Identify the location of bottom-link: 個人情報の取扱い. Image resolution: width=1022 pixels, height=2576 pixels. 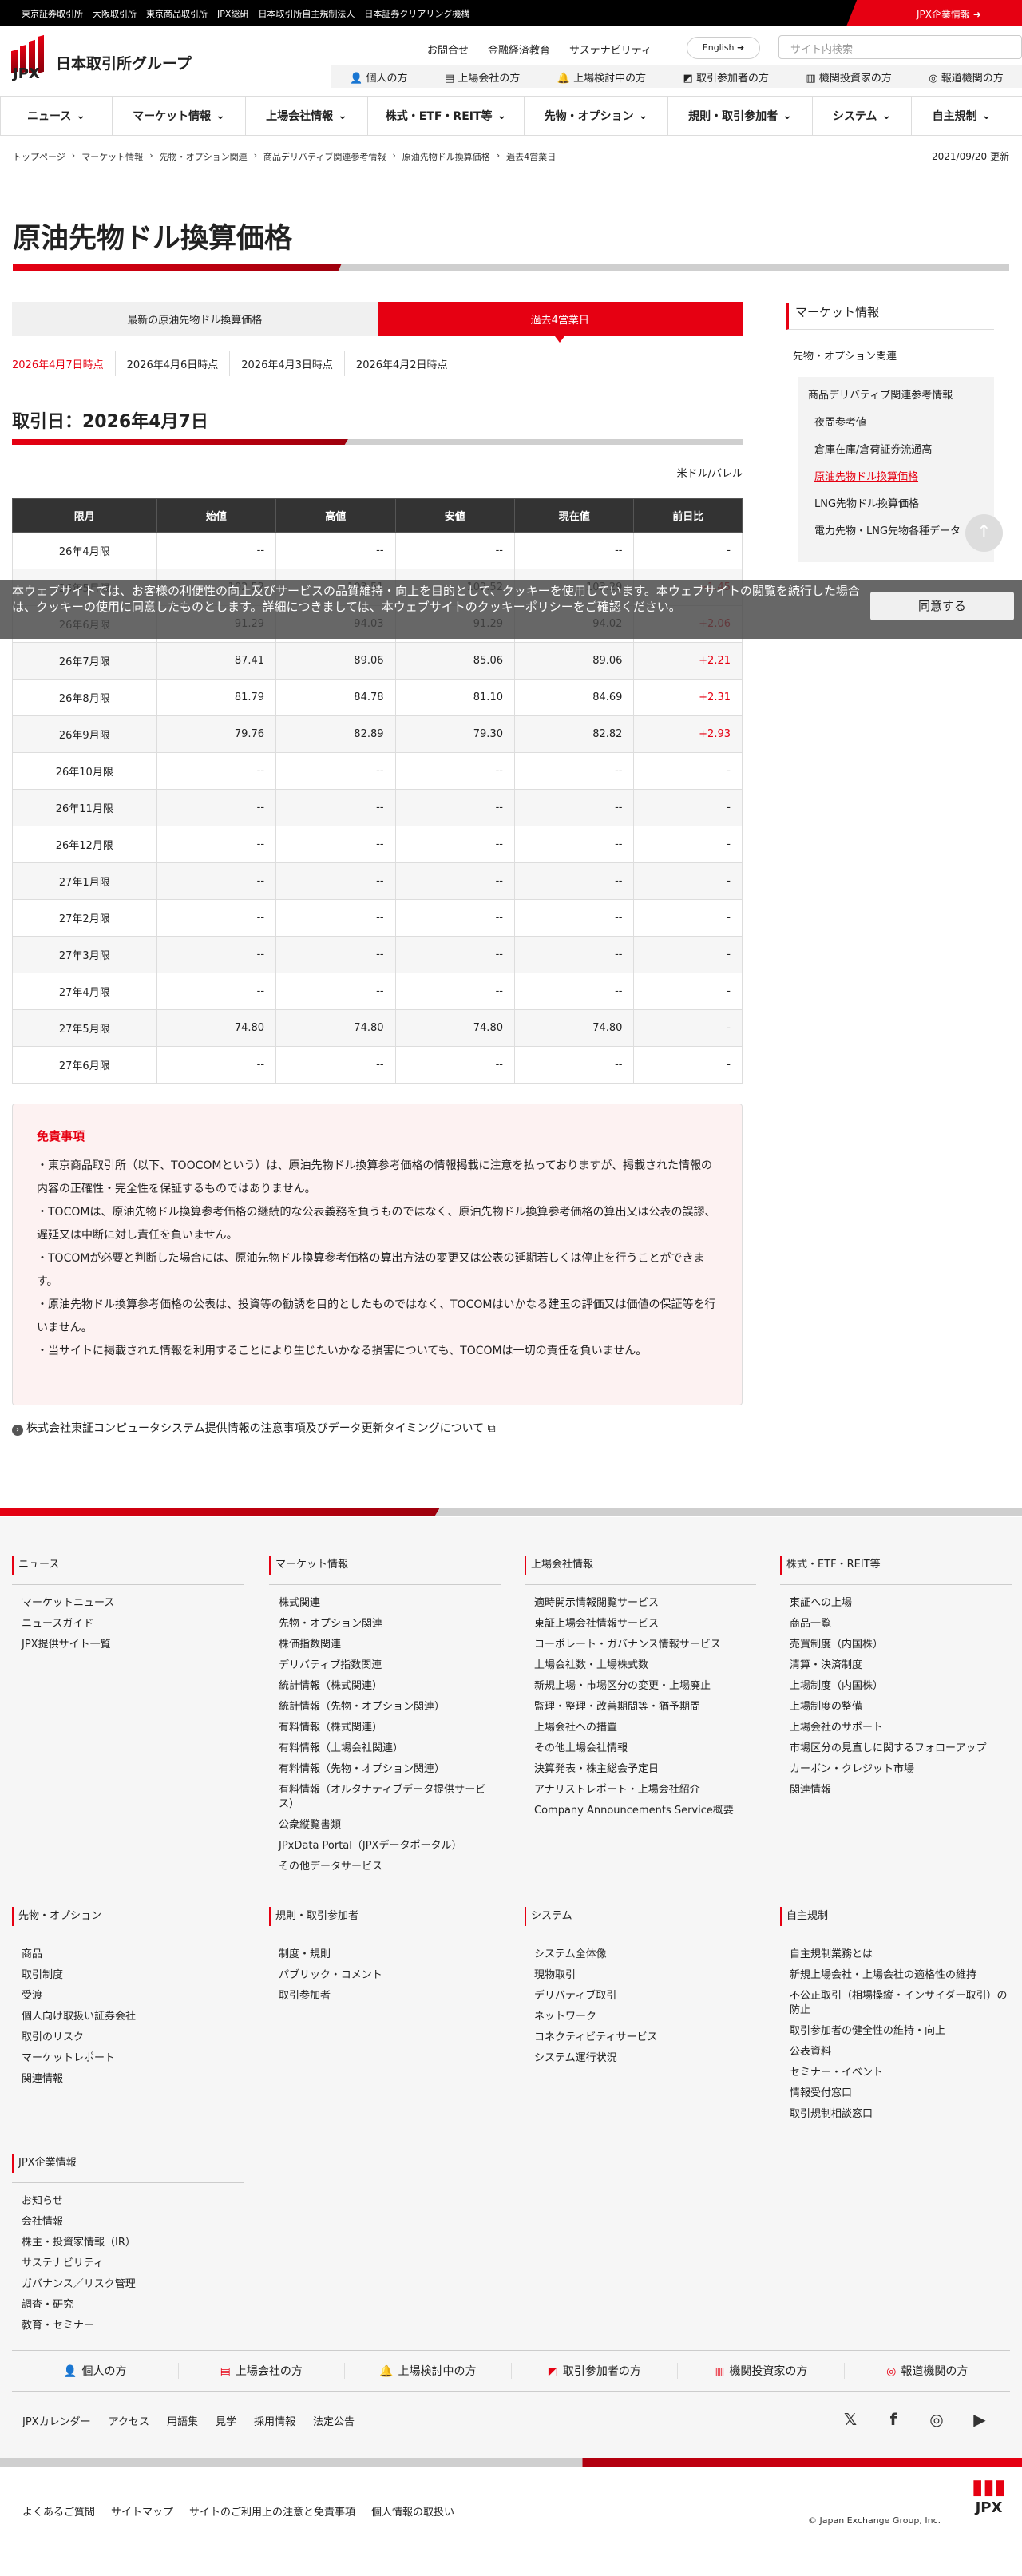
(412, 2511).